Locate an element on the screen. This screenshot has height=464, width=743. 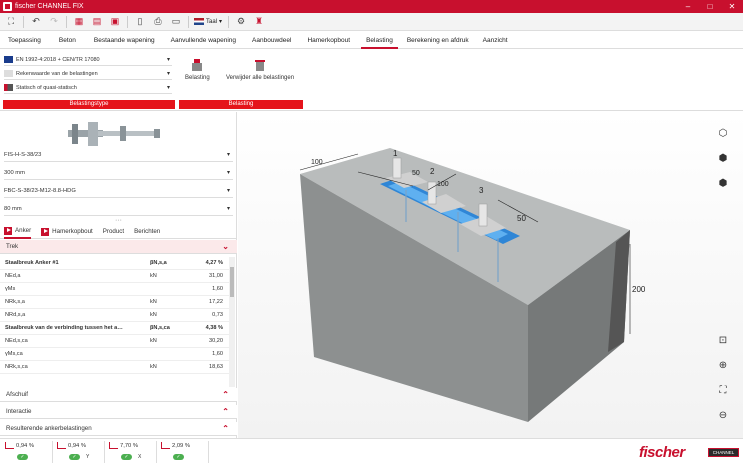
status-interaction: 2,09 % ✓ is located at coordinates (183, 452).